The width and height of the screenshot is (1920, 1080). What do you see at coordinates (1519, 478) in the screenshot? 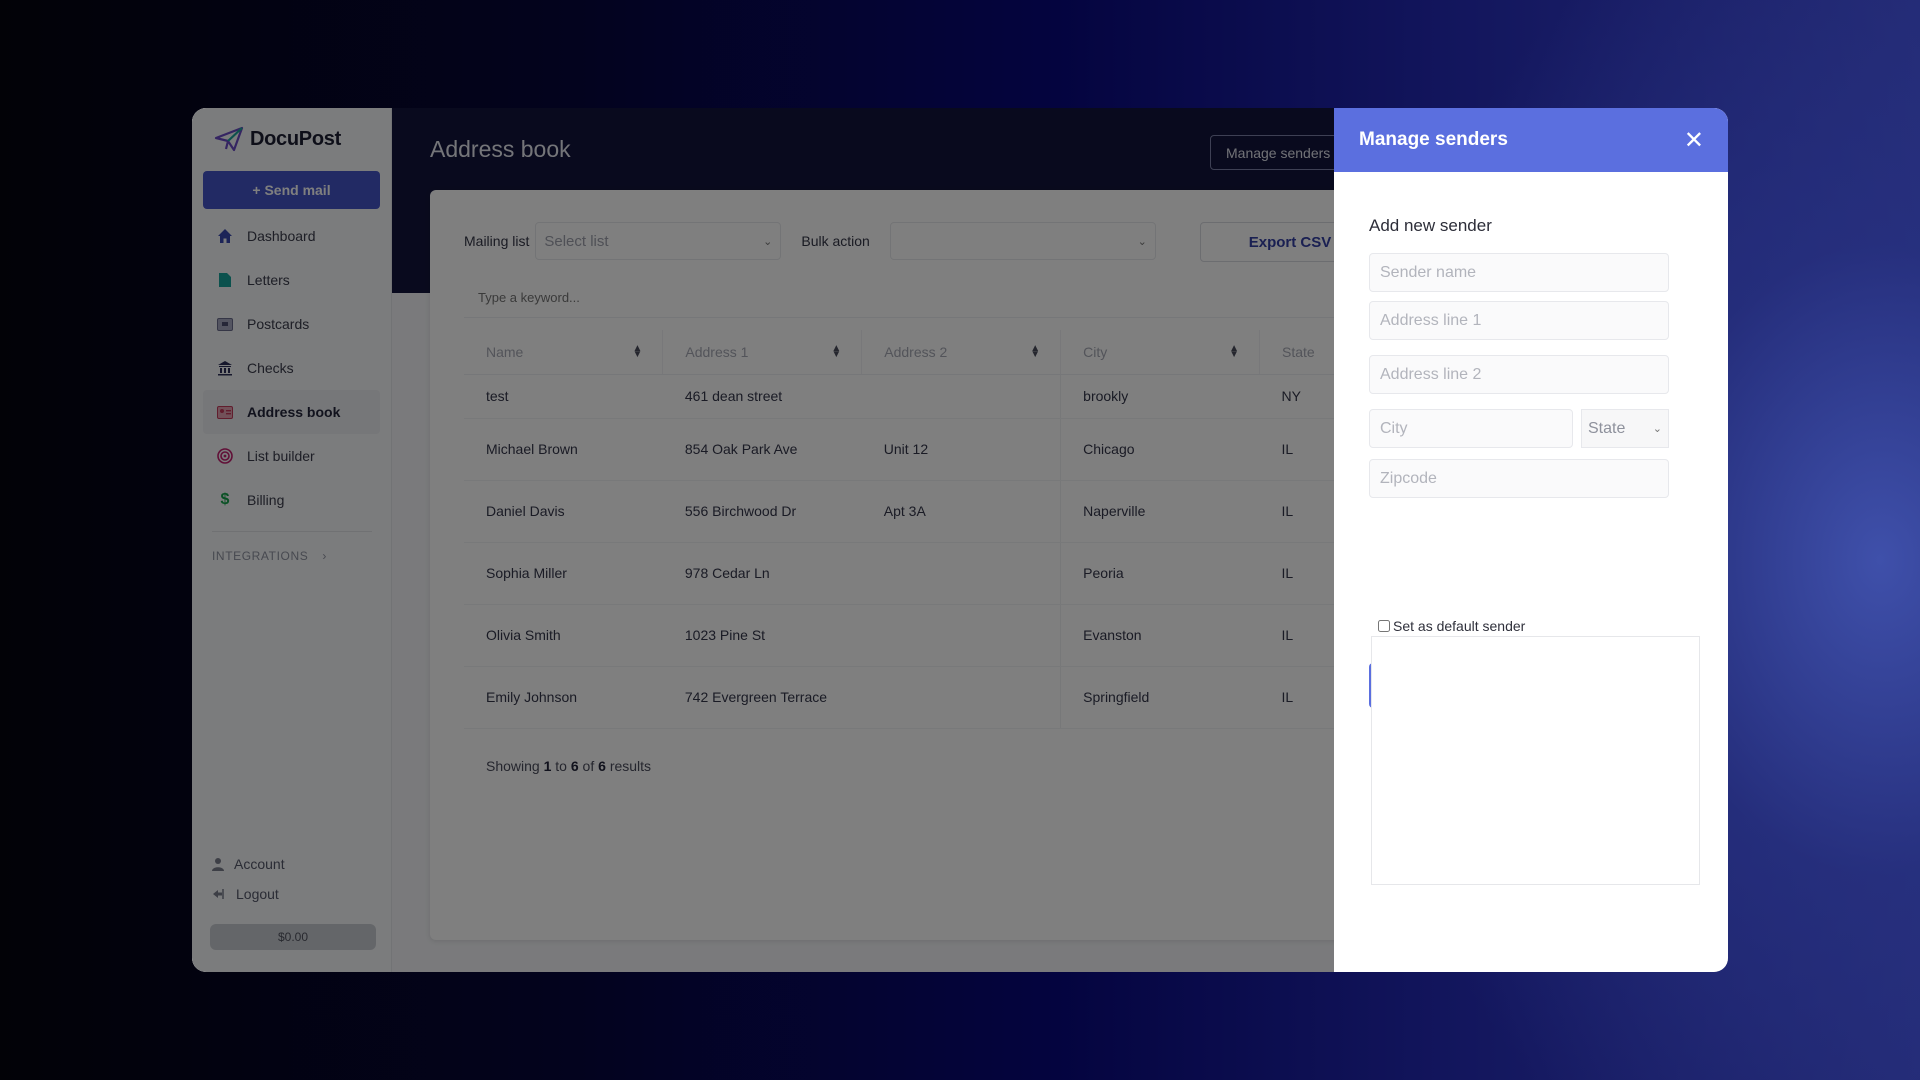
I see `zipcode-input` at bounding box center [1519, 478].